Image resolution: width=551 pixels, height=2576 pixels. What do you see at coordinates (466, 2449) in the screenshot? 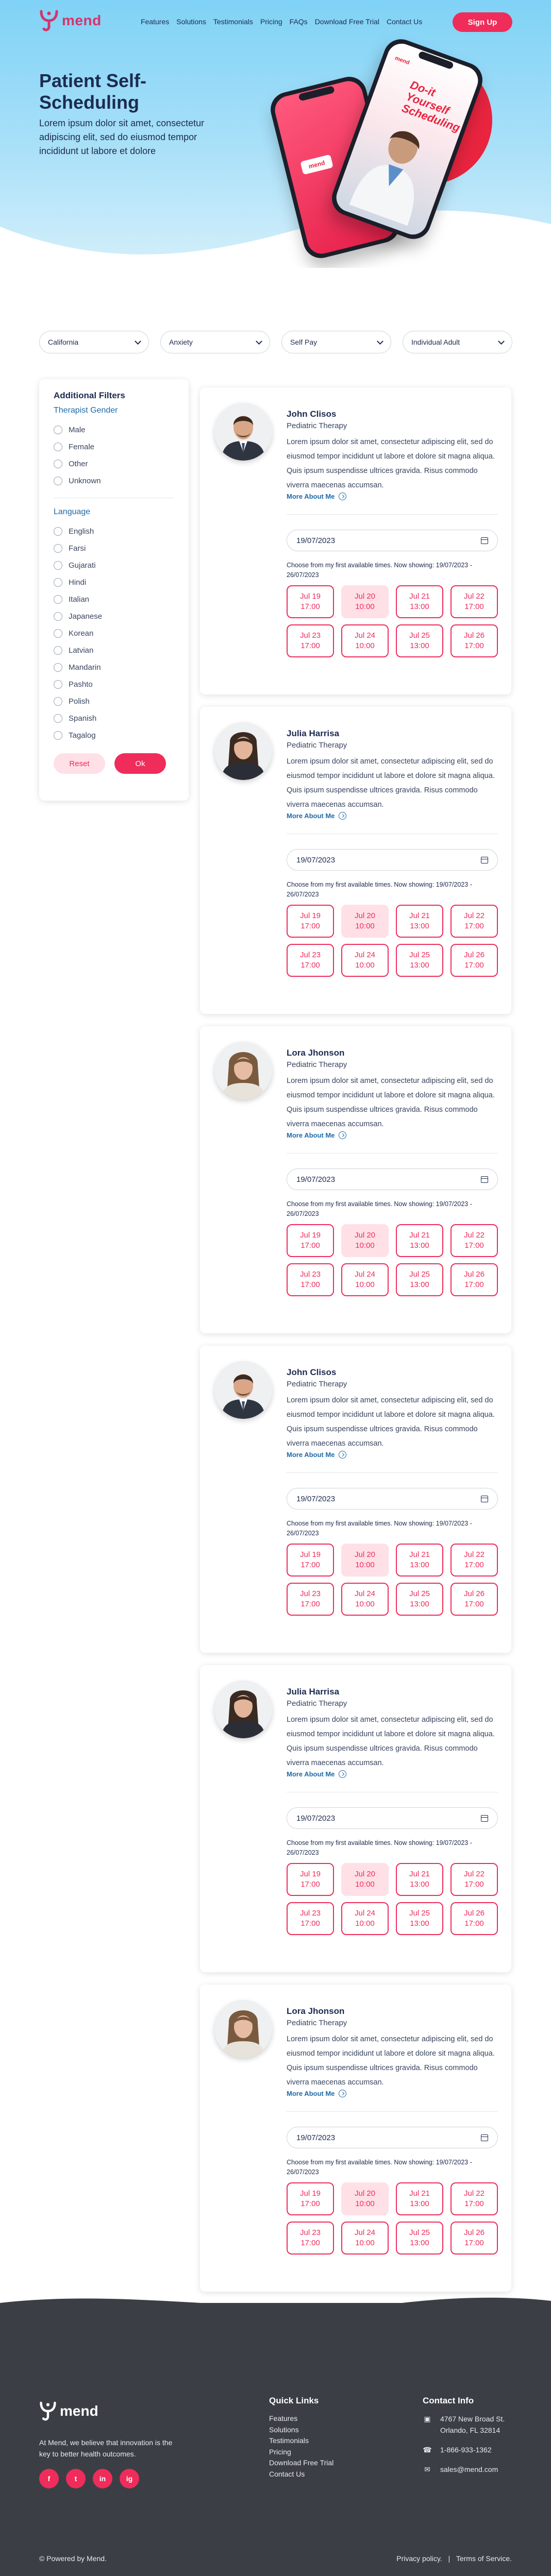
I see `phone-link: 1-866-933-1362` at bounding box center [466, 2449].